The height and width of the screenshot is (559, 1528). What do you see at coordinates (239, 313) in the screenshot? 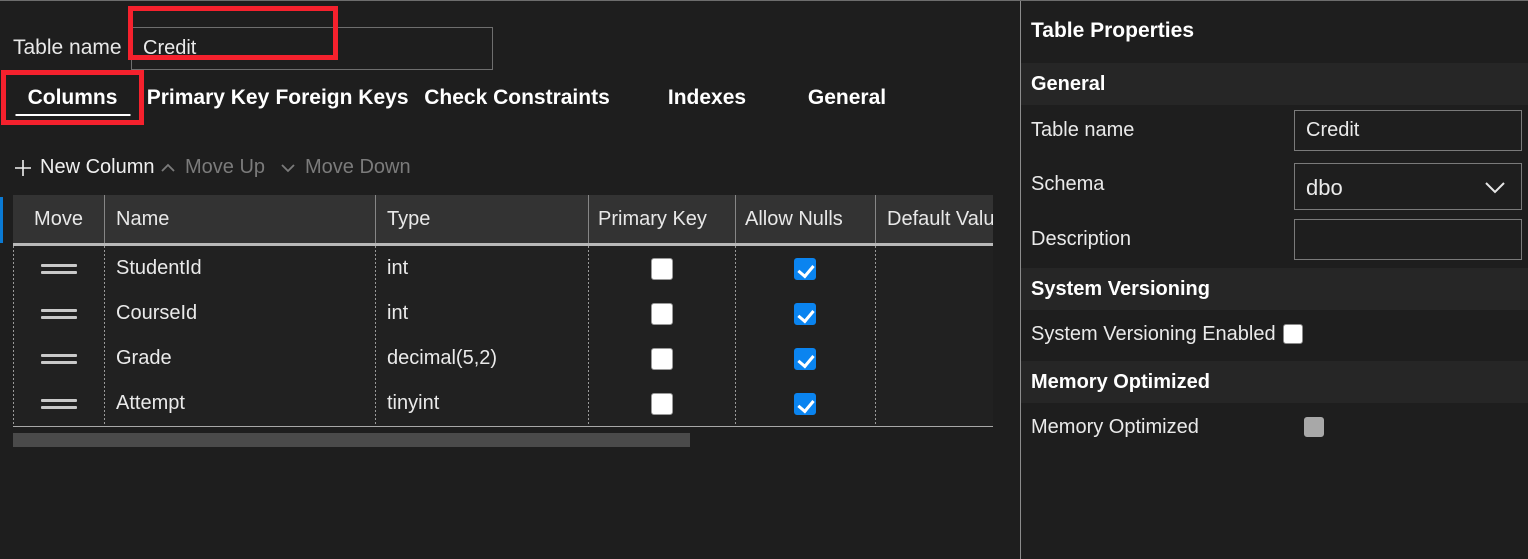
I see `cell-name: CourseId` at bounding box center [239, 313].